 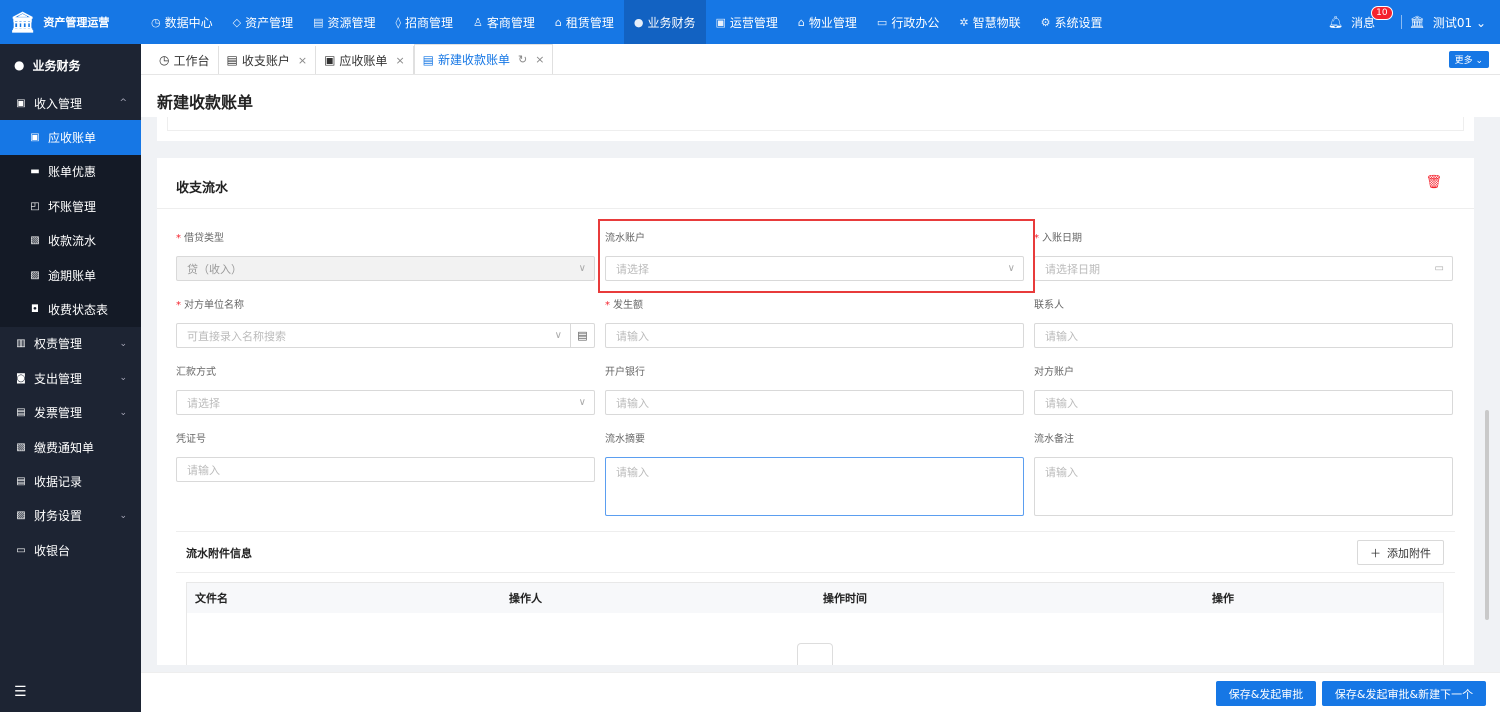 What do you see at coordinates (1433, 182) in the screenshot?
I see `trash-icon: 🗑︎` at bounding box center [1433, 182].